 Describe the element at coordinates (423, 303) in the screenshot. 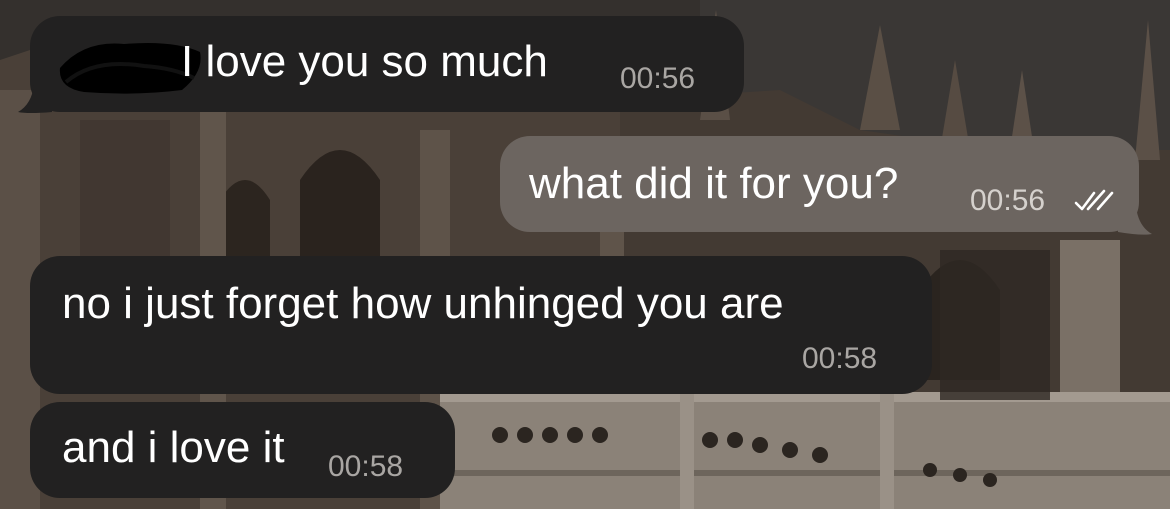

I see `message-text: no i just forget how unhinged you are` at that location.